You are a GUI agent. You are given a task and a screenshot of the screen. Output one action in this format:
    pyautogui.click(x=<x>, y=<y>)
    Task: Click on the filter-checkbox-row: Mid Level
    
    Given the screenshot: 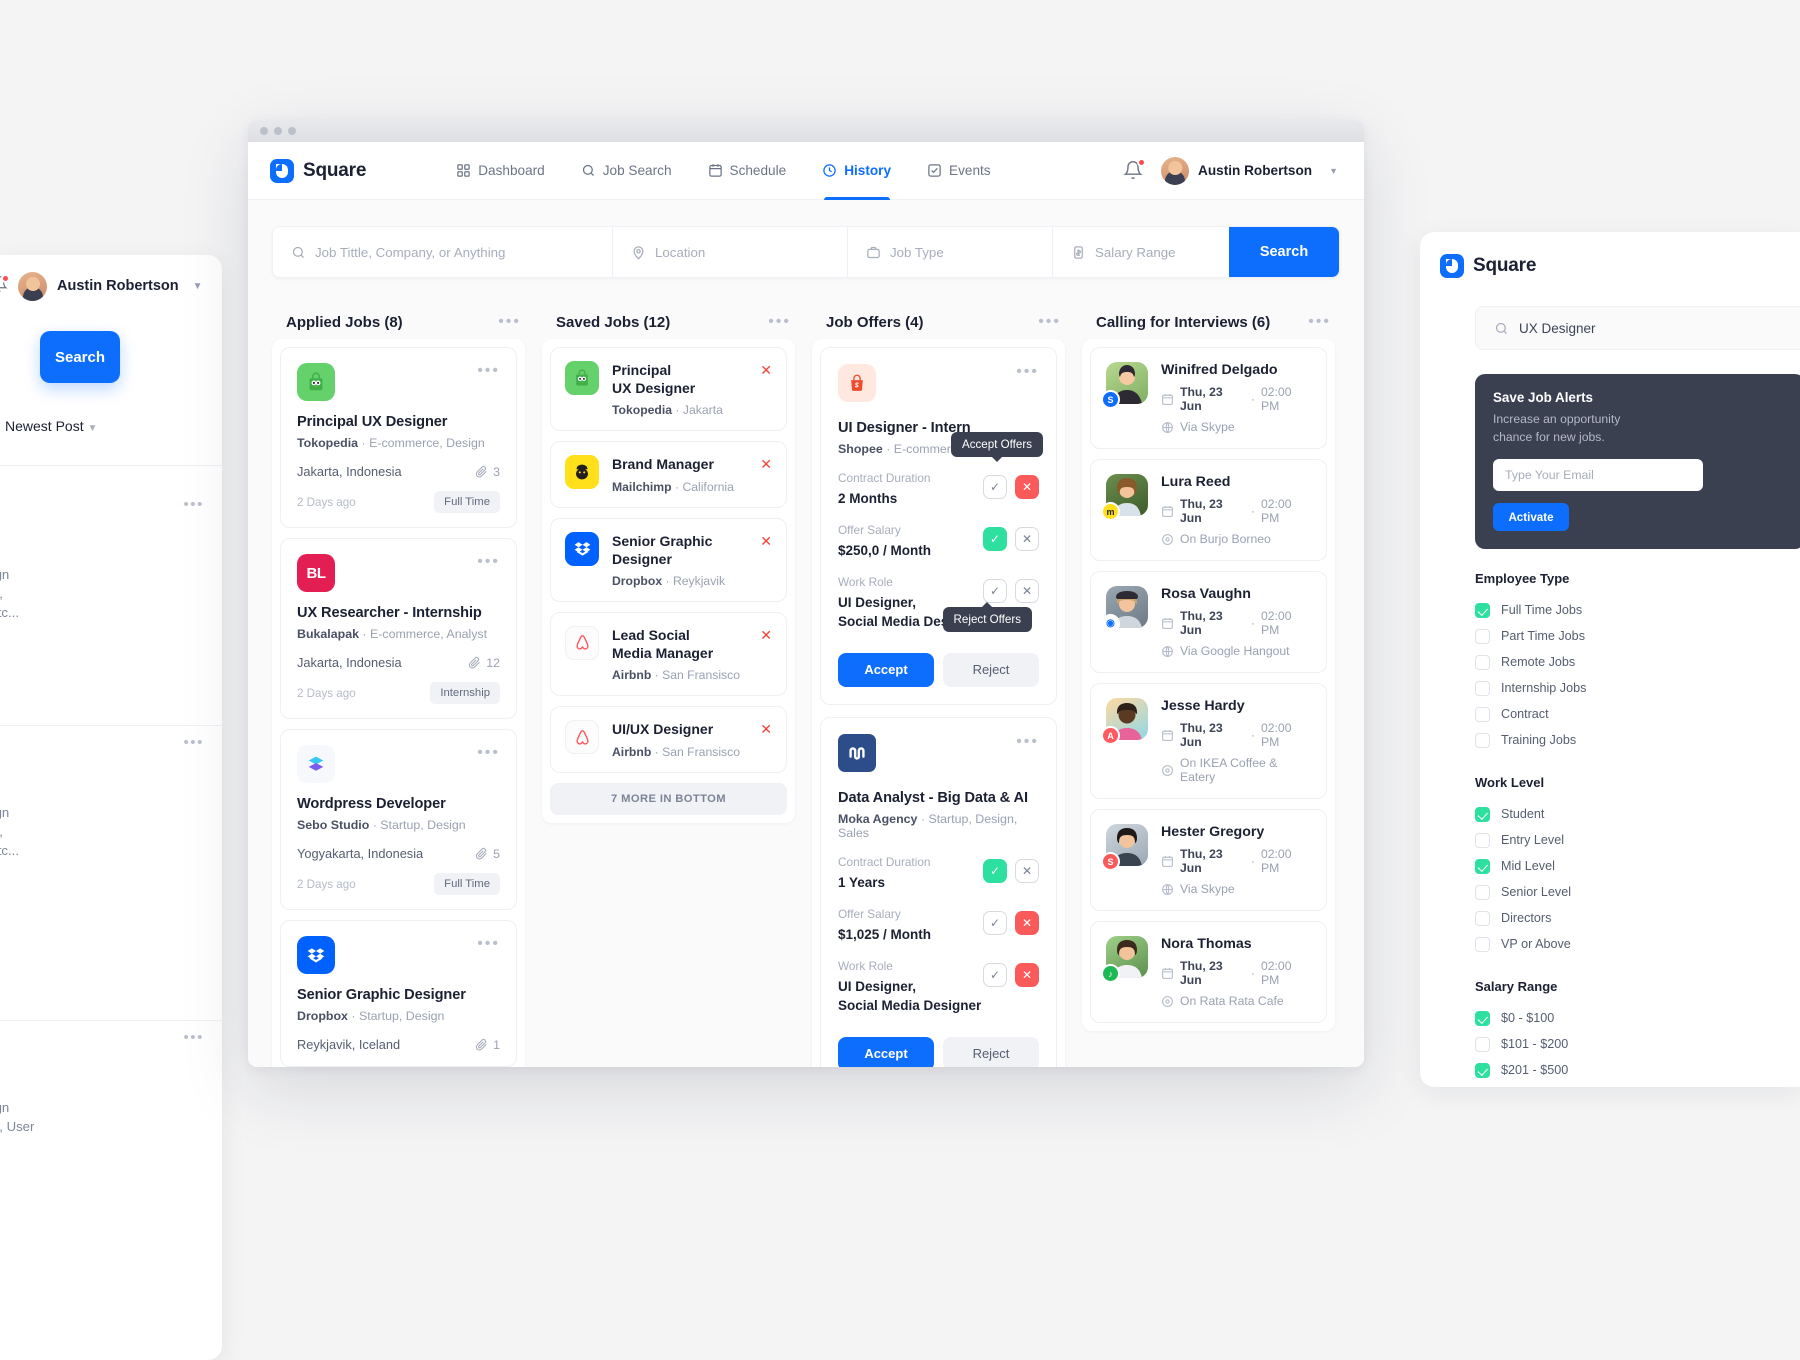 What is the action you would take?
    pyautogui.click(x=1637, y=866)
    